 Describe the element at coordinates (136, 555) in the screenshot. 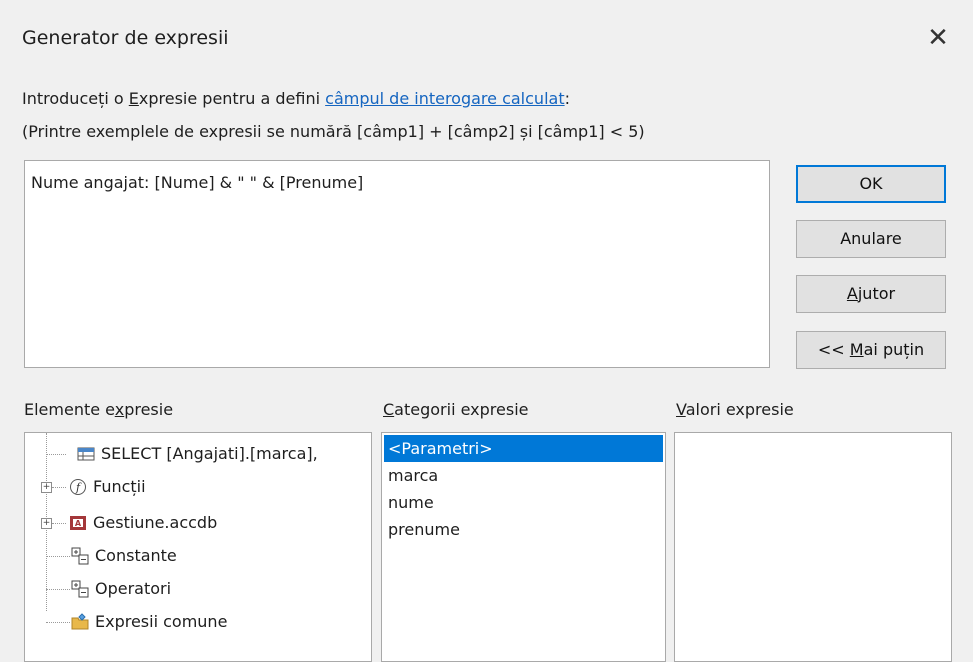

I see `tree-item-label: Constante` at that location.